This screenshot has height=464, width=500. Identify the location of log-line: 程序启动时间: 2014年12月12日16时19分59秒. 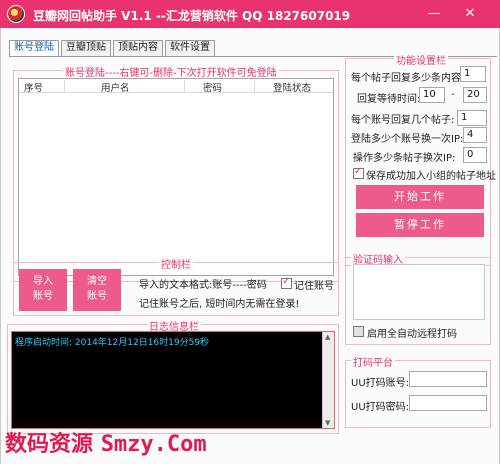
(112, 343).